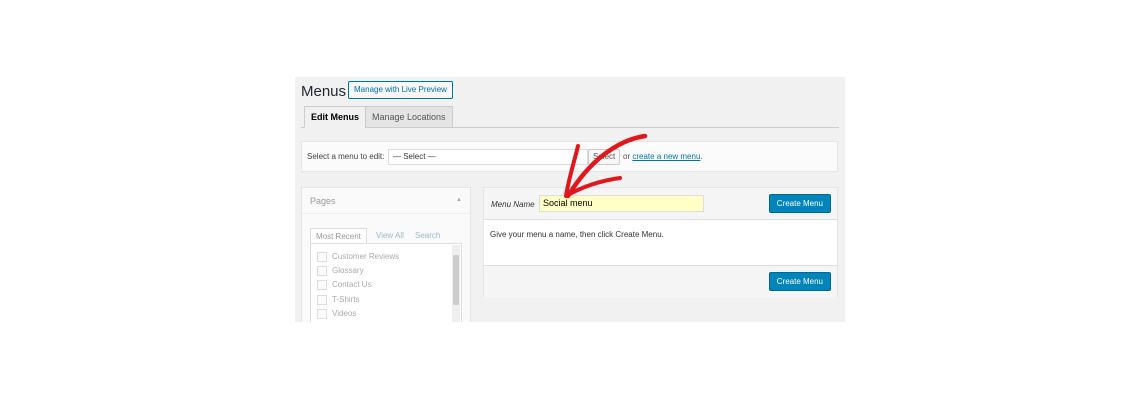 Image resolution: width=1140 pixels, height=400 pixels. I want to click on page-item-label: Videos, so click(344, 313).